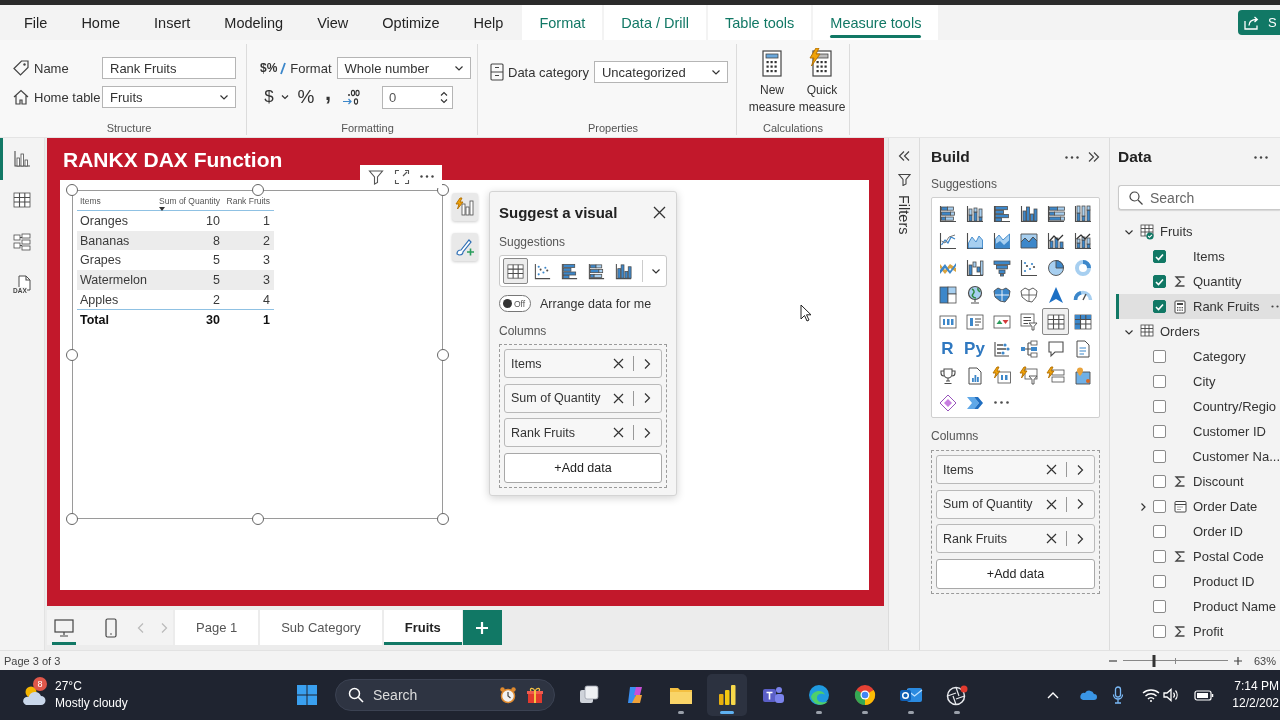 The width and height of the screenshot is (1280, 720). Describe the element at coordinates (1198, 631) in the screenshot. I see `field-list-item: Profit` at that location.